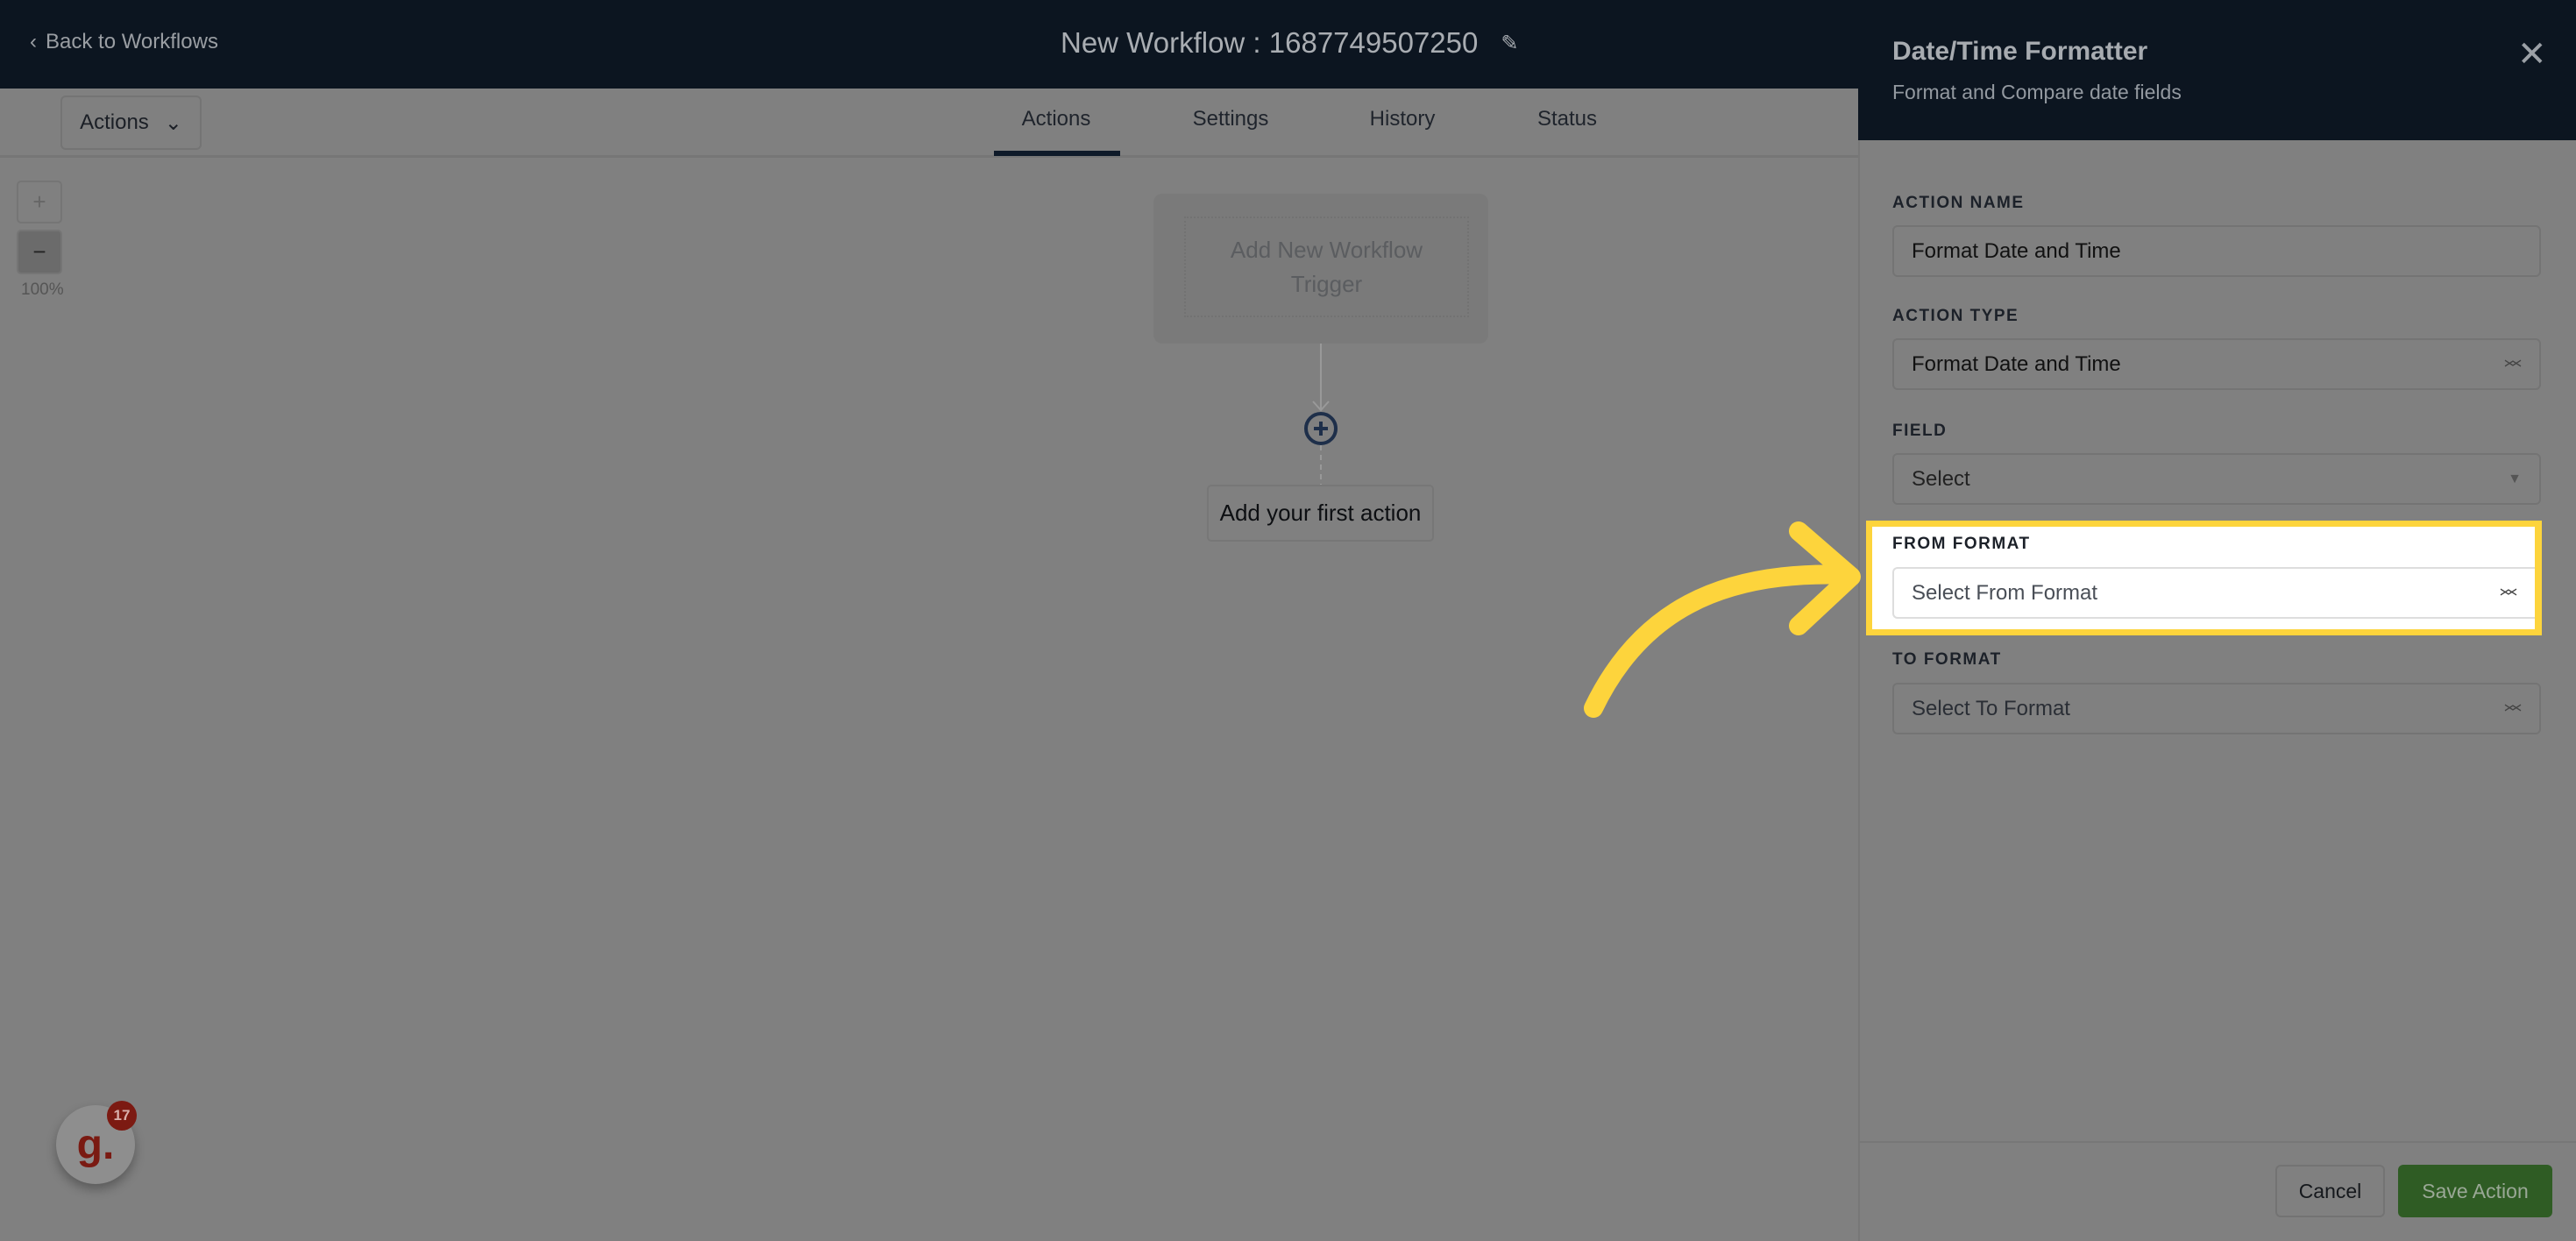  I want to click on actions-dropdown: Actions ⌄, so click(131, 123).